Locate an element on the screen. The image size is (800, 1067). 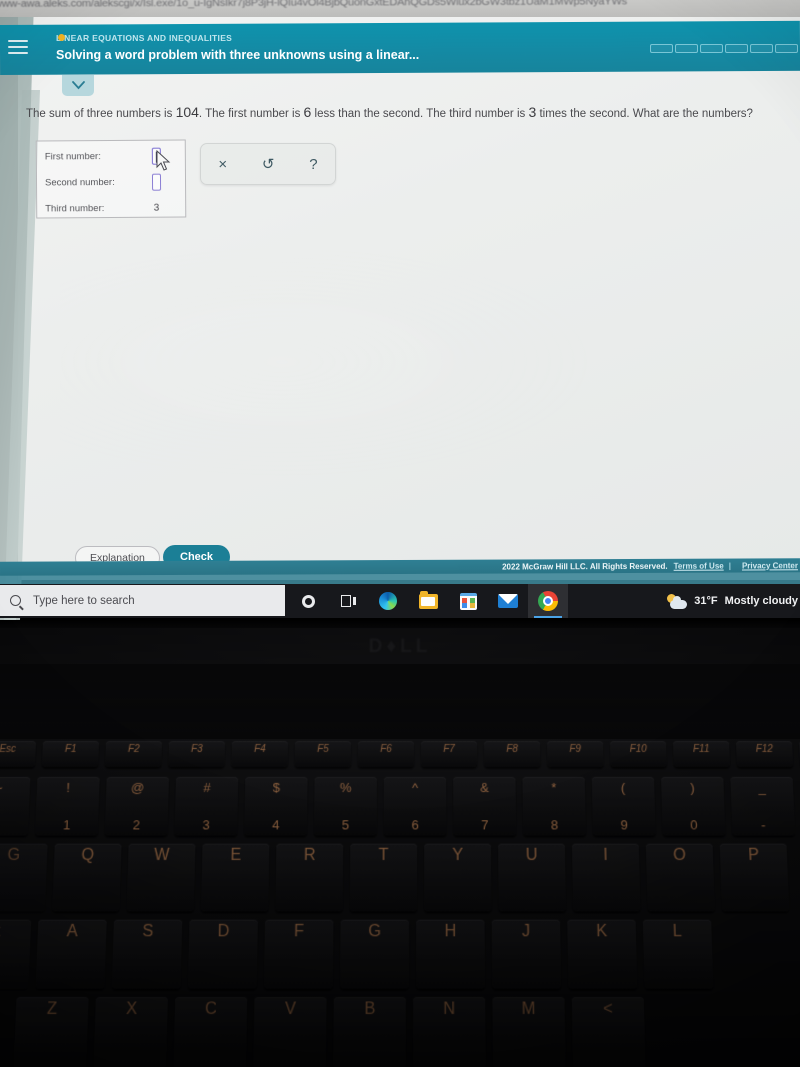
keyboard-key: H is located at coordinates (451, 954).